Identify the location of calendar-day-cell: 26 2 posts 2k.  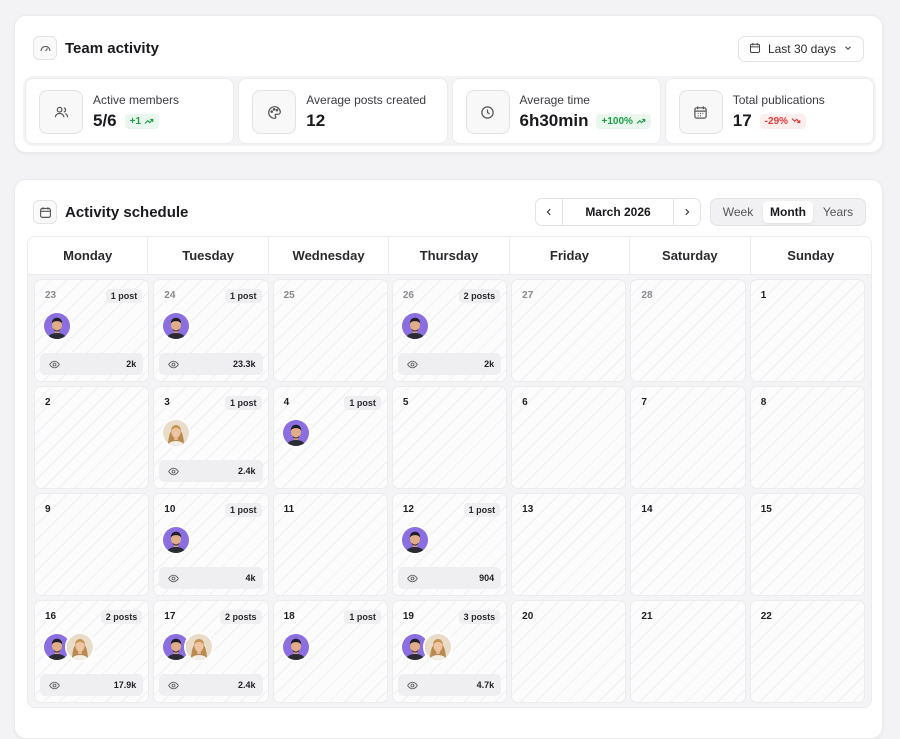
(449, 330).